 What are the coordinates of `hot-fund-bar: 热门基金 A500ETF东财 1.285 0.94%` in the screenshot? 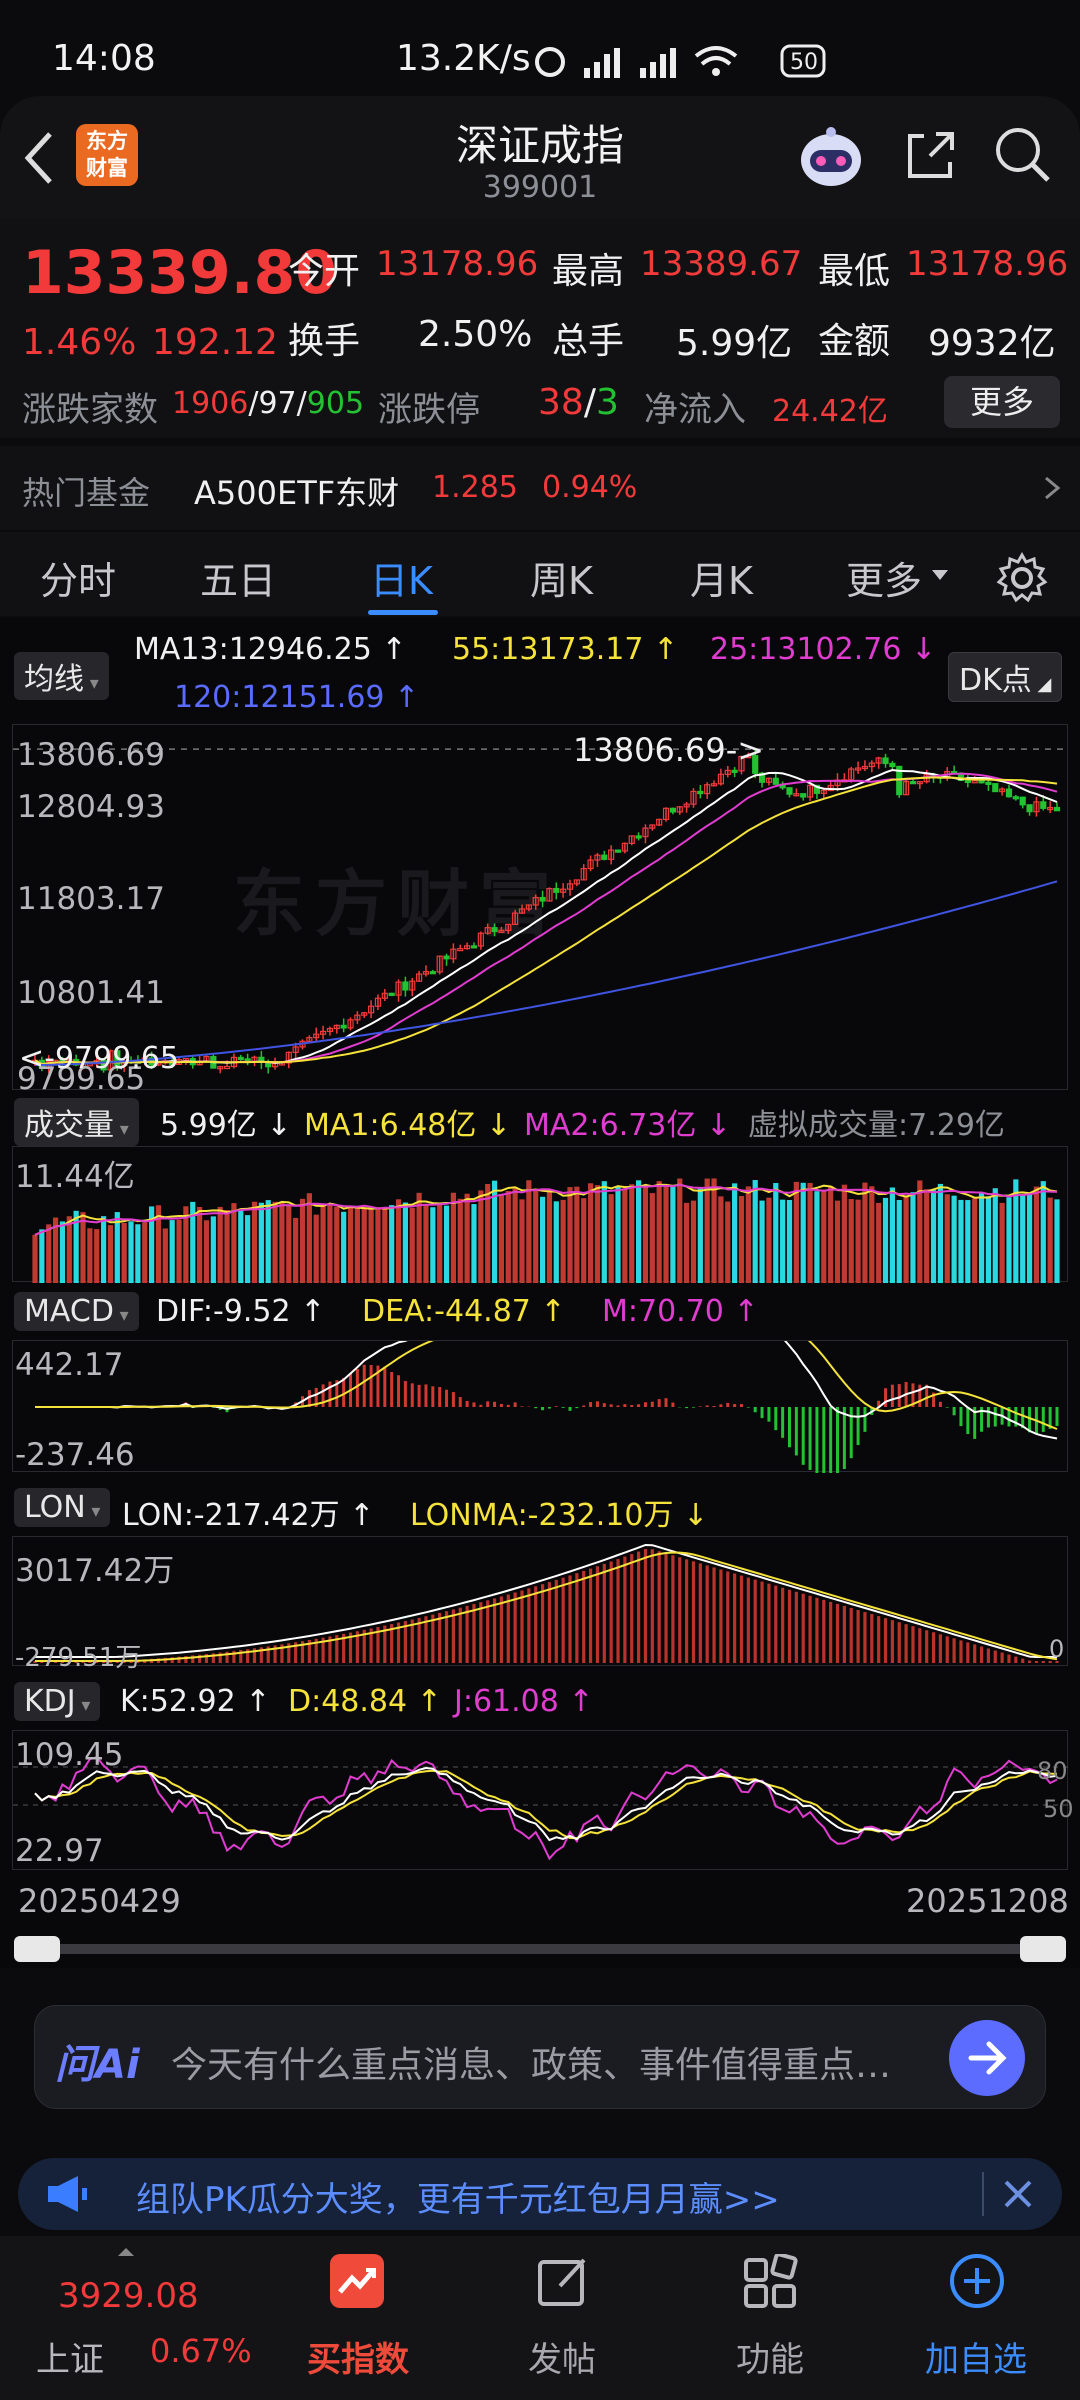 It's located at (540, 488).